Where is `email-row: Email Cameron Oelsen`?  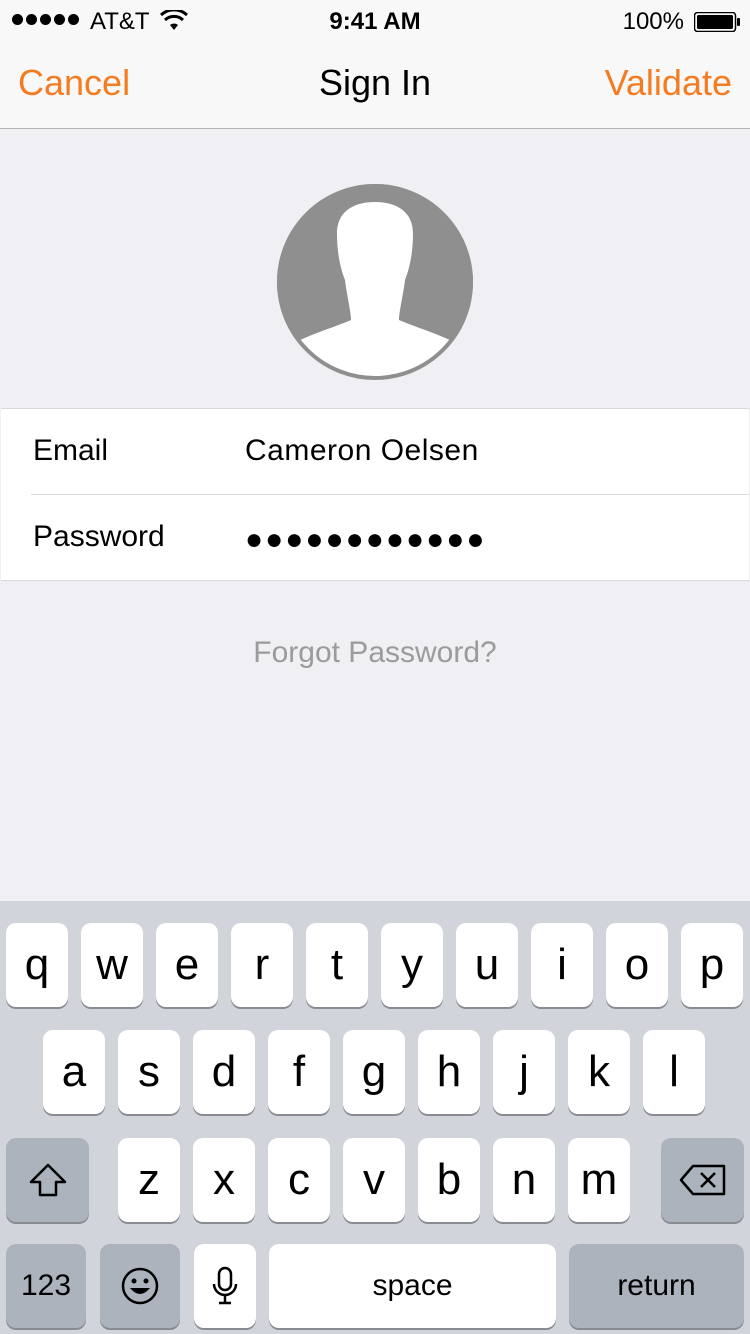 email-row: Email Cameron Oelsen is located at coordinates (375, 452).